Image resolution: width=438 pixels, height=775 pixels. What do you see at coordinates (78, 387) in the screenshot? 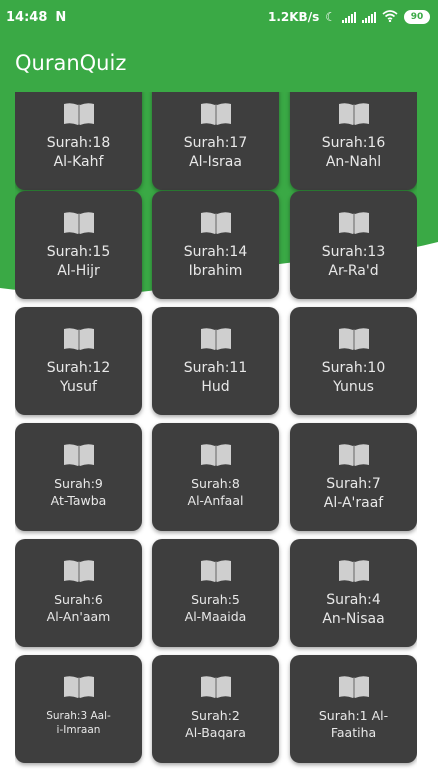
I see `surah-name-label: Yusuf` at bounding box center [78, 387].